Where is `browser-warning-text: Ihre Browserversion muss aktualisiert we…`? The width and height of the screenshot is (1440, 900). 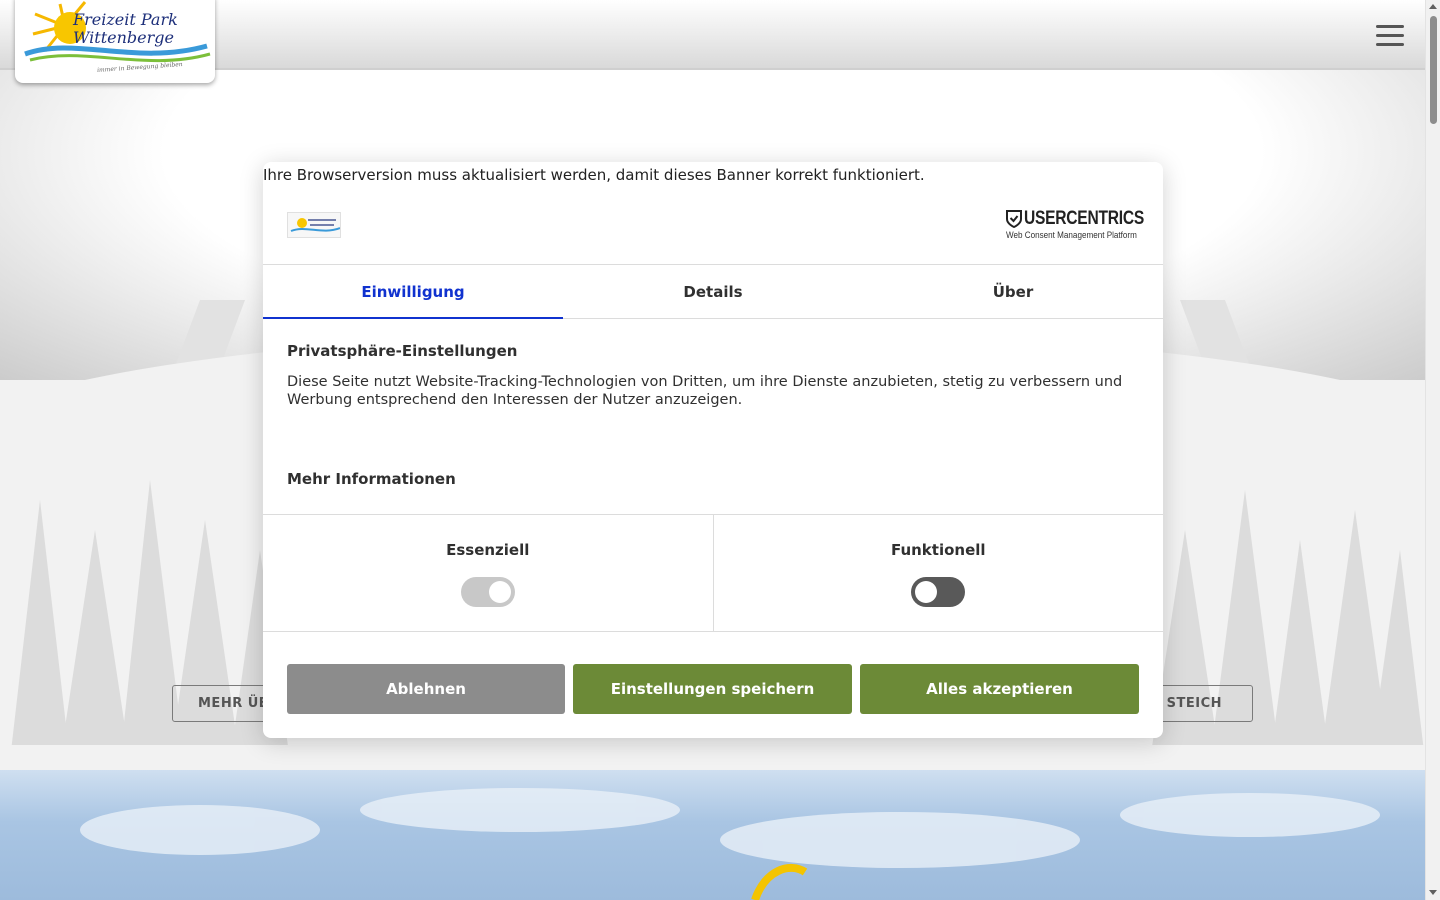
browser-warning-text: Ihre Browserversion muss aktualisiert we… is located at coordinates (594, 175).